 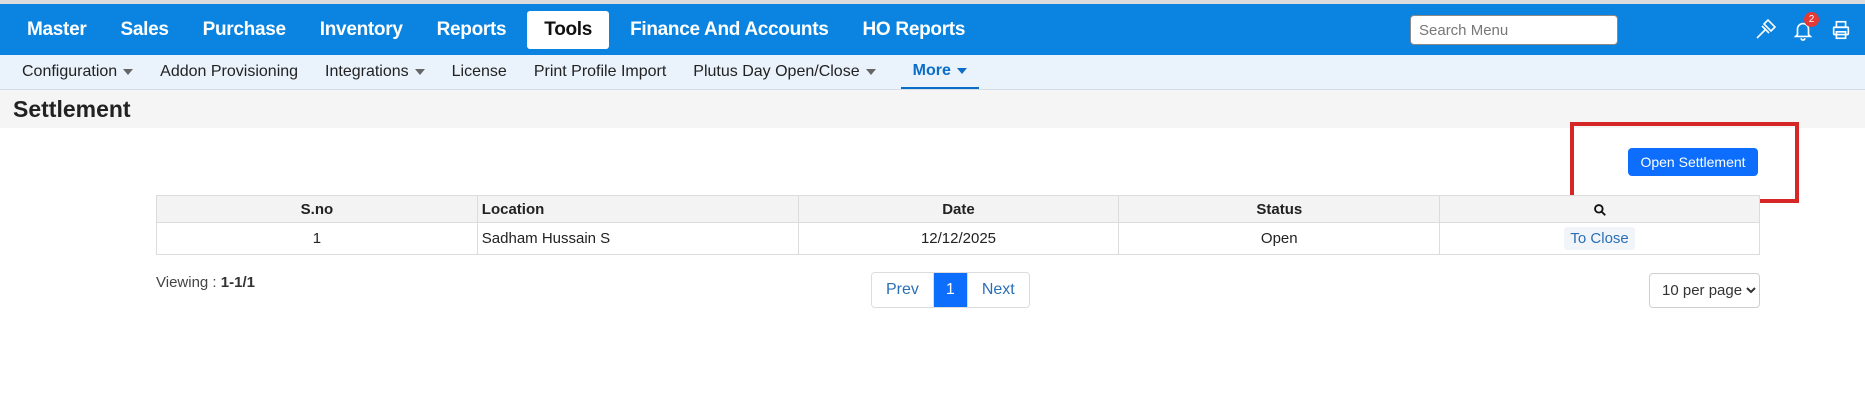 What do you see at coordinates (1811, 19) in the screenshot?
I see `notification-badge: 2` at bounding box center [1811, 19].